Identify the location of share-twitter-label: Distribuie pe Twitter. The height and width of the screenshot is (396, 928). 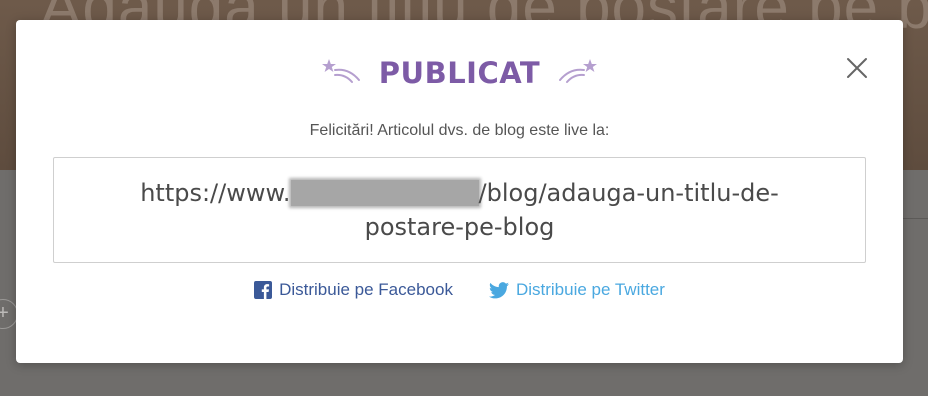
(590, 289).